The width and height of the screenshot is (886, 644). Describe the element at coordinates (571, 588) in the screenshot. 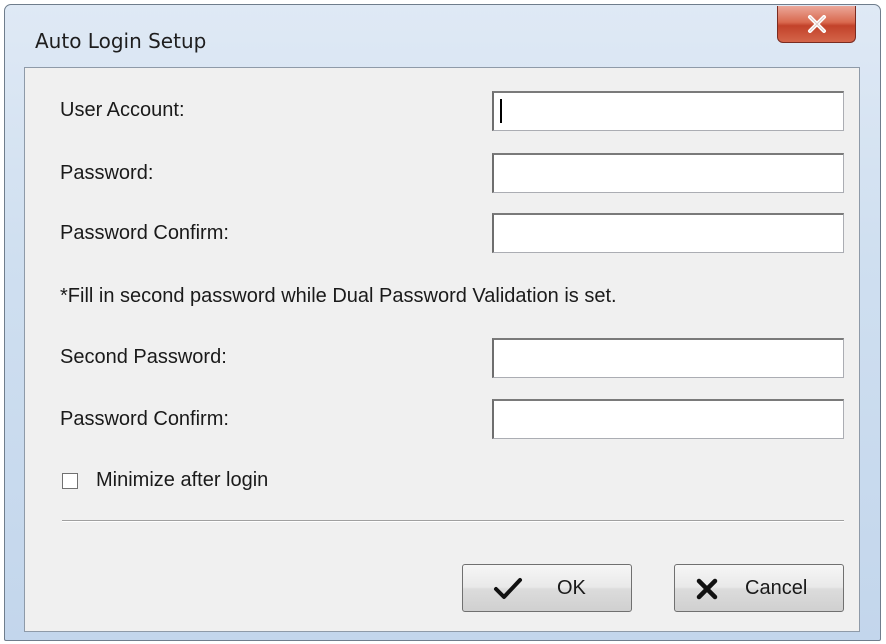

I see `ok-button-label: OK` at that location.